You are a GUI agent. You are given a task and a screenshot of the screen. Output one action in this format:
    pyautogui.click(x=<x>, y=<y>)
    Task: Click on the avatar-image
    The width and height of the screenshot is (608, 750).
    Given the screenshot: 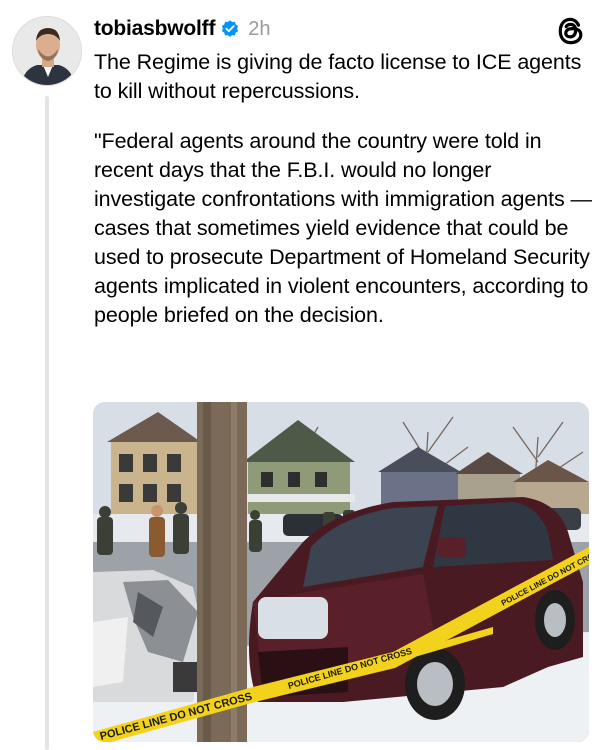 What is the action you would take?
    pyautogui.click(x=47, y=51)
    